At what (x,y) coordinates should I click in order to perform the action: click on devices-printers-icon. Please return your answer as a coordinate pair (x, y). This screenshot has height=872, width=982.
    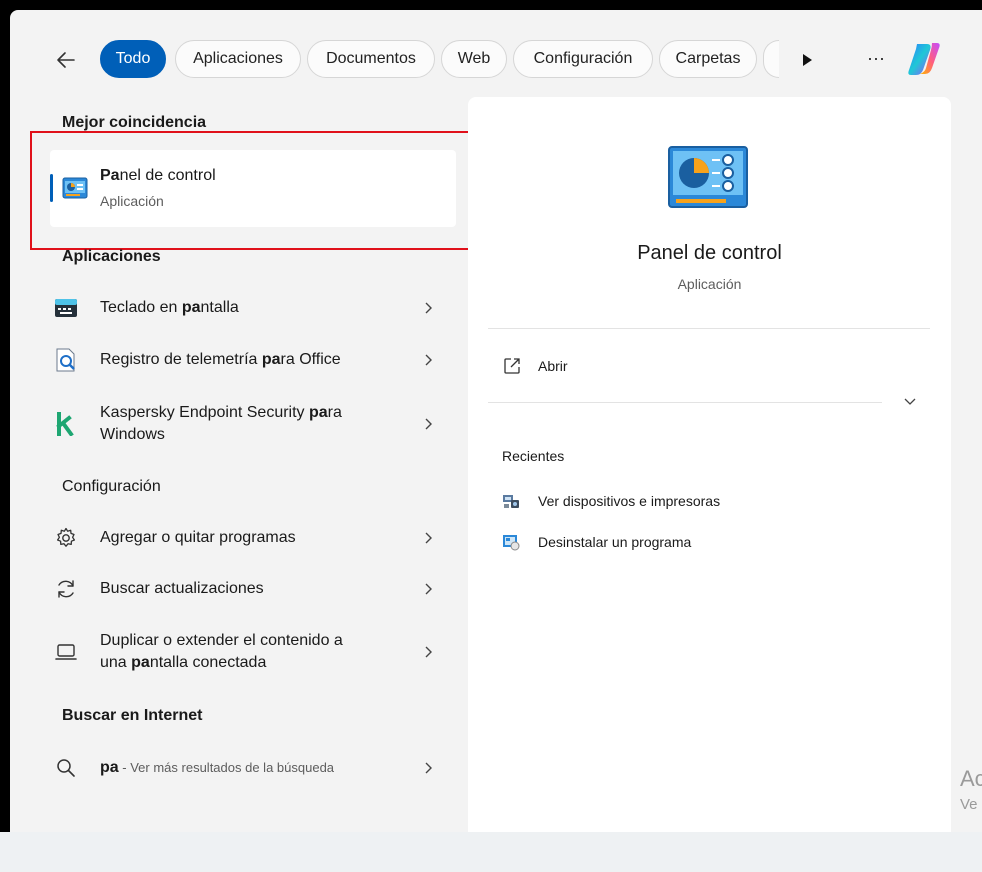
    Looking at the image, I should click on (511, 501).